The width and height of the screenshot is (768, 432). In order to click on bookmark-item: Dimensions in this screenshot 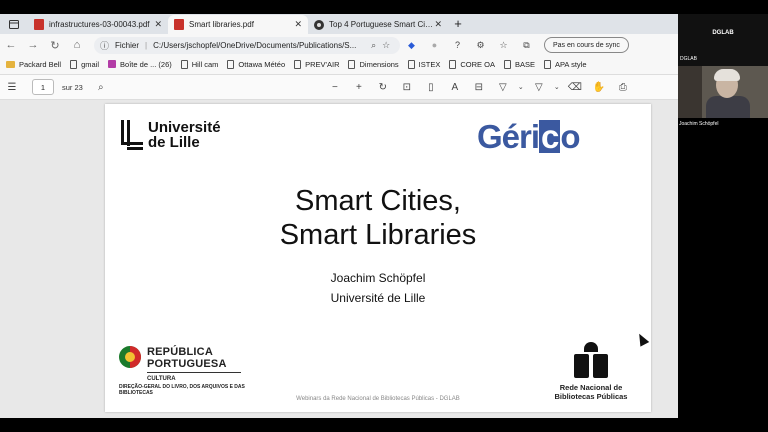, I will do `click(373, 64)`.